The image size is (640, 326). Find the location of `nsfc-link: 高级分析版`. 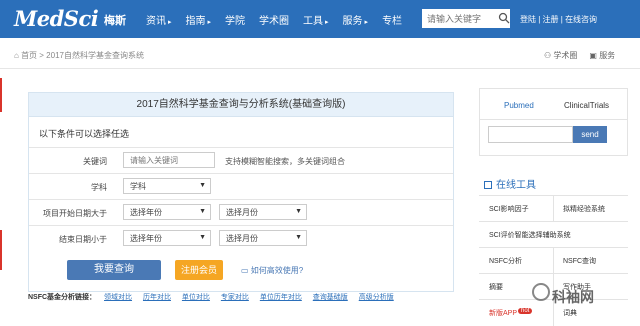

nsfc-link: 高级分析版 is located at coordinates (376, 297).